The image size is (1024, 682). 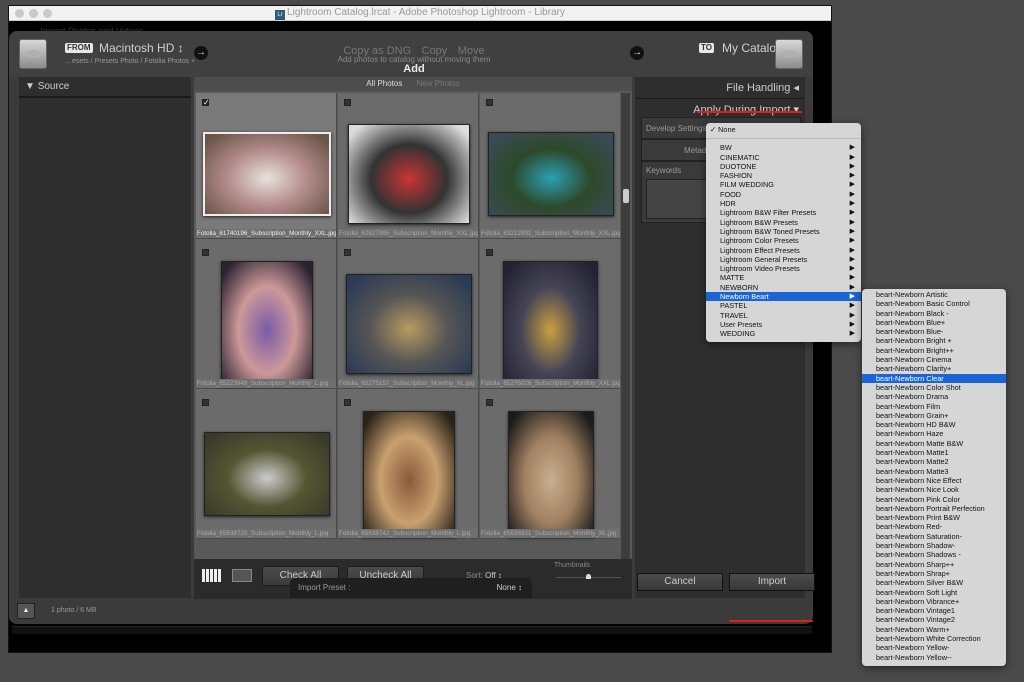 I want to click on menu-item-preset: beart-Newborn Grain+, so click(x=934, y=415).